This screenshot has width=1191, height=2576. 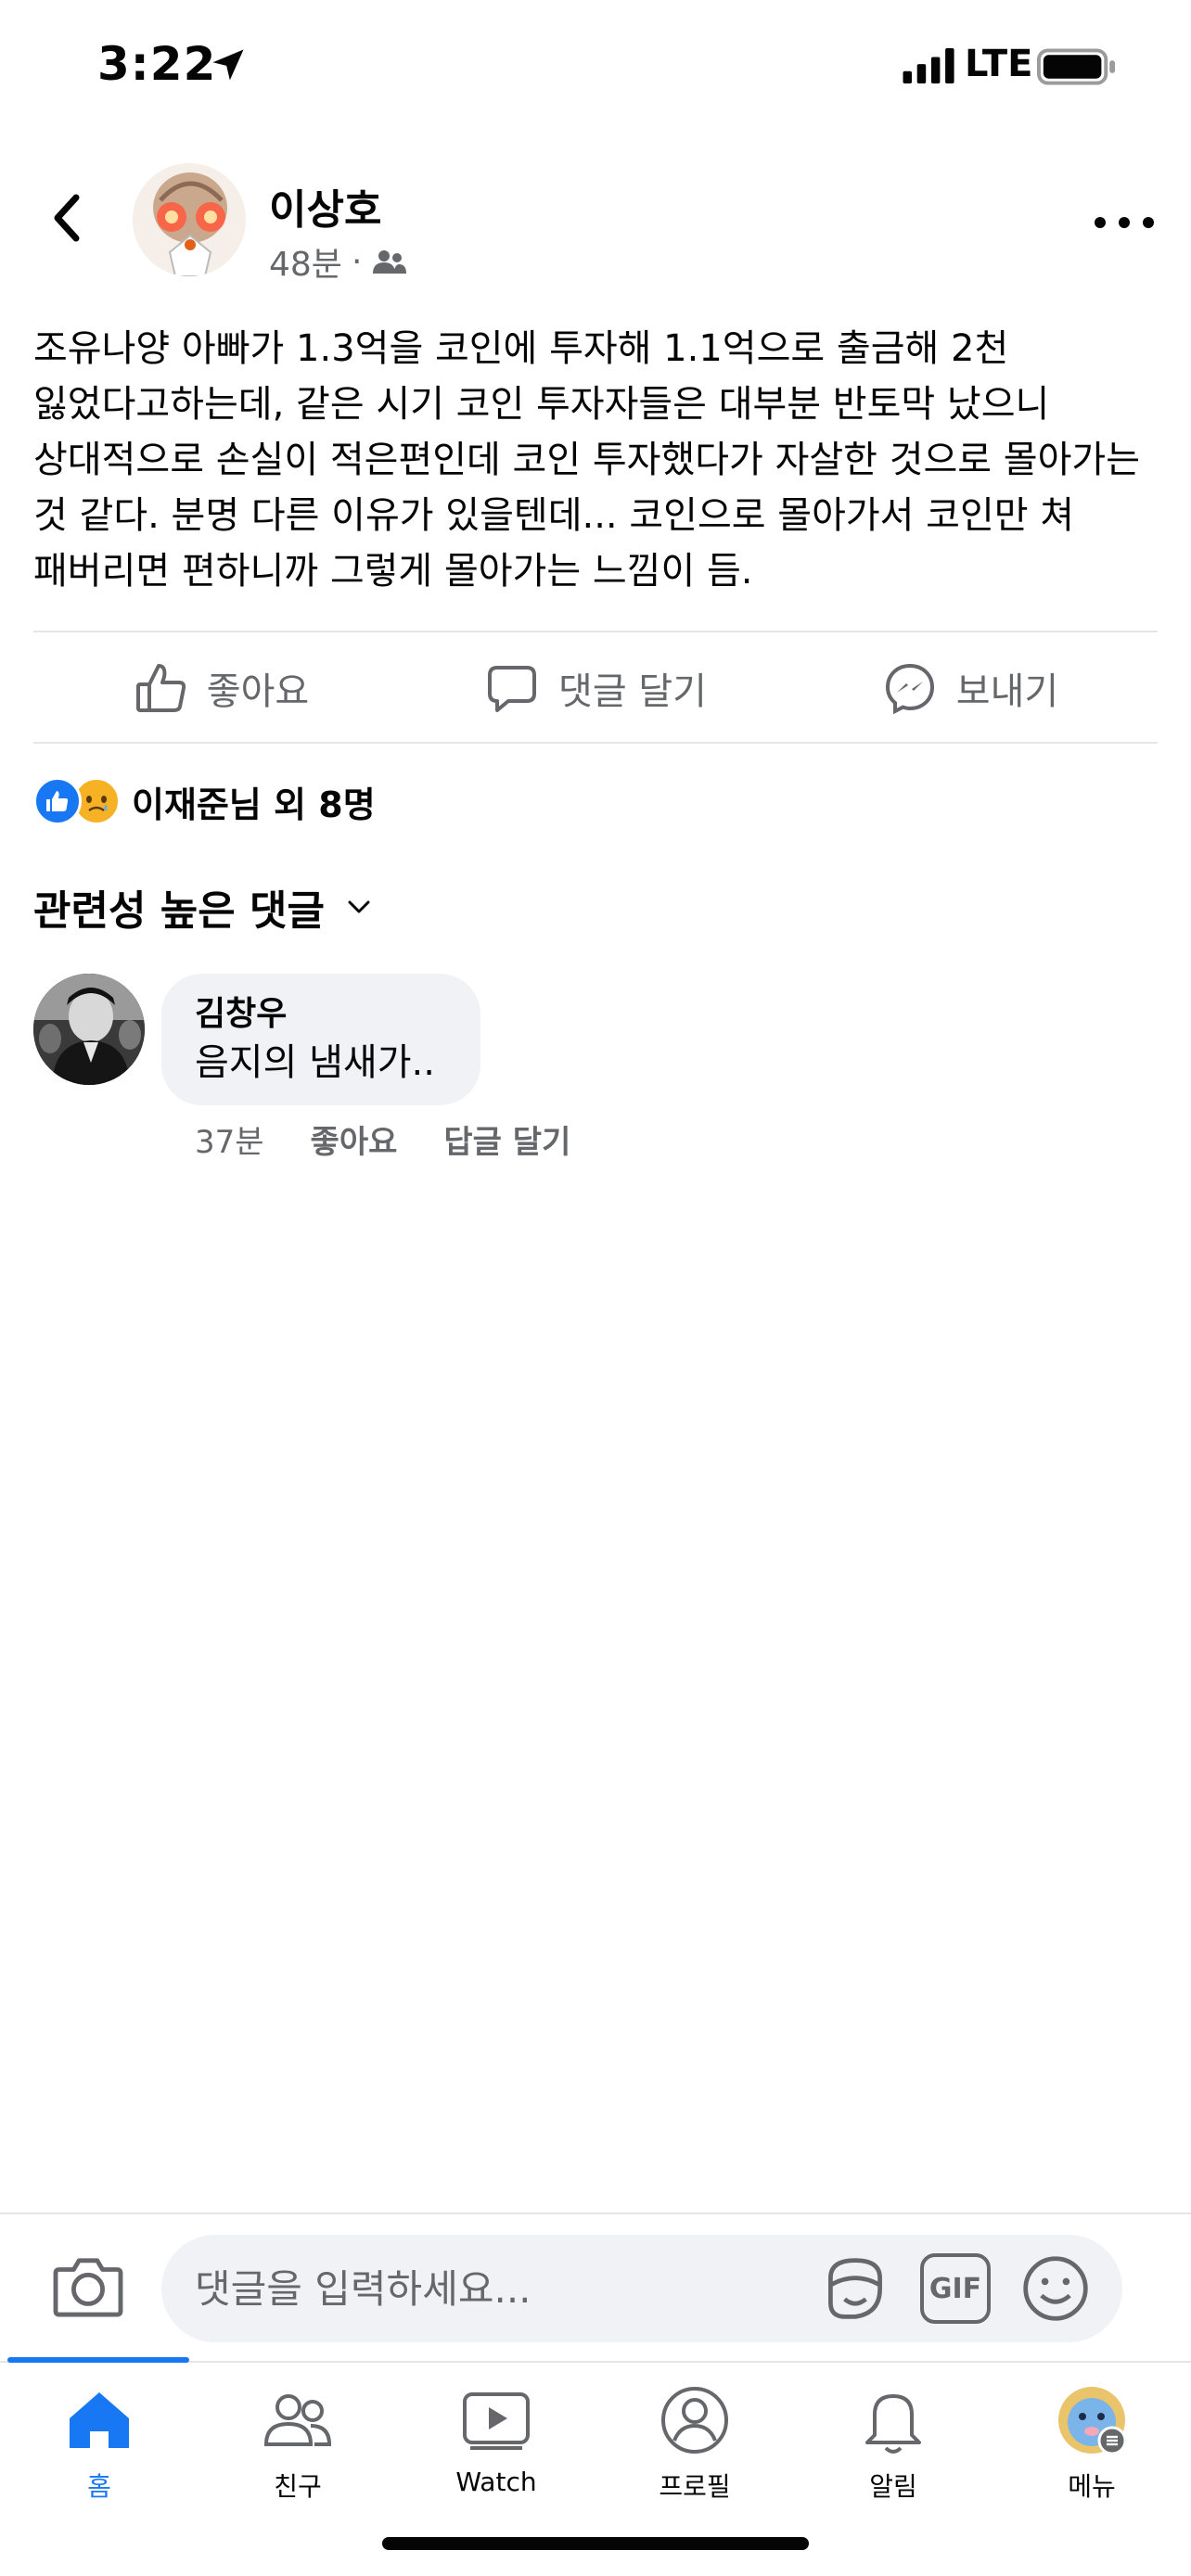 What do you see at coordinates (99, 2452) in the screenshot?
I see `tab-home: 홈` at bounding box center [99, 2452].